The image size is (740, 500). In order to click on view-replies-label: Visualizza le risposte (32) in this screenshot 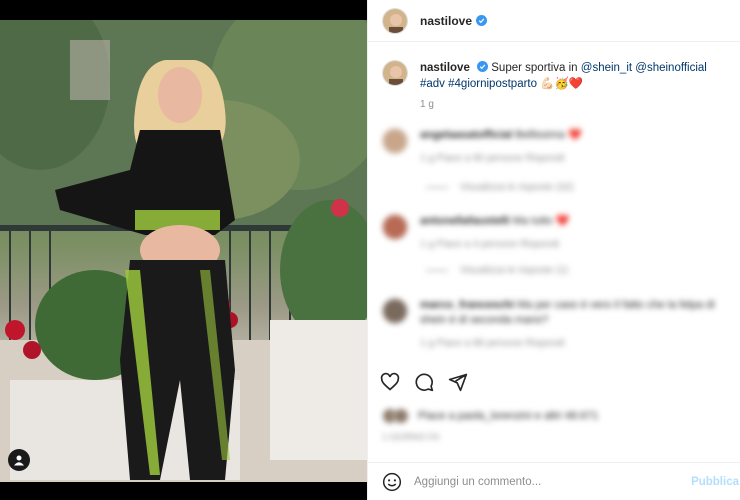, I will do `click(517, 187)`.